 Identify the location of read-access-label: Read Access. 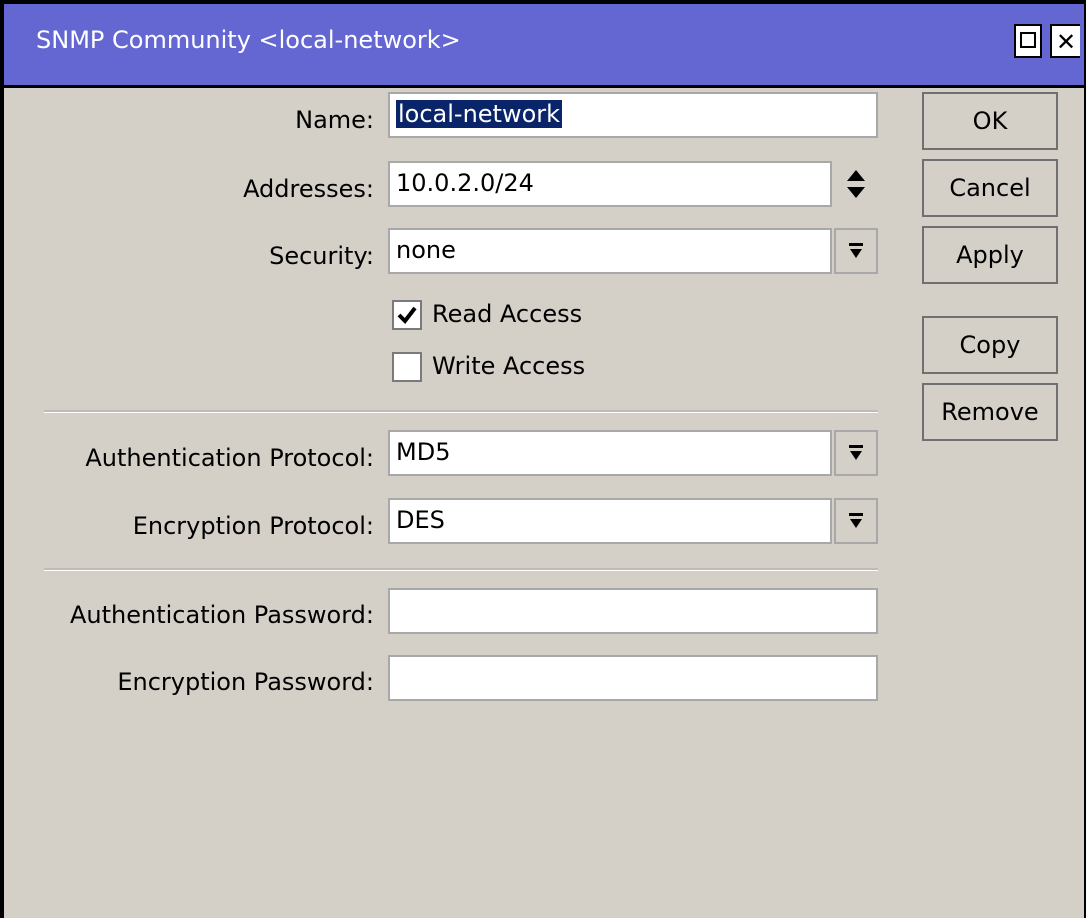
(507, 314).